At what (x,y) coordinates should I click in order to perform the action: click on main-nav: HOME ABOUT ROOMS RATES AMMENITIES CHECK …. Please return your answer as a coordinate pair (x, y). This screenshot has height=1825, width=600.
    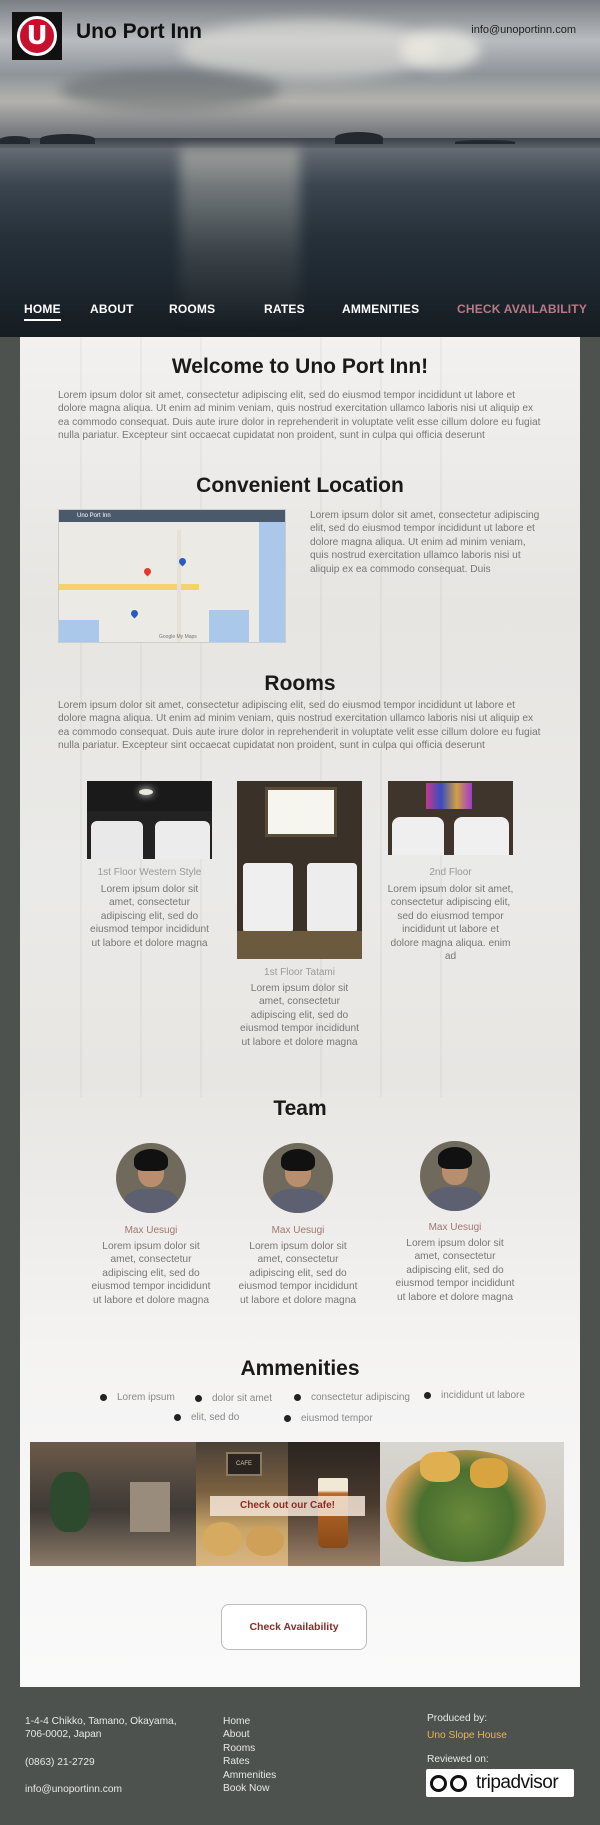
    Looking at the image, I should click on (300, 312).